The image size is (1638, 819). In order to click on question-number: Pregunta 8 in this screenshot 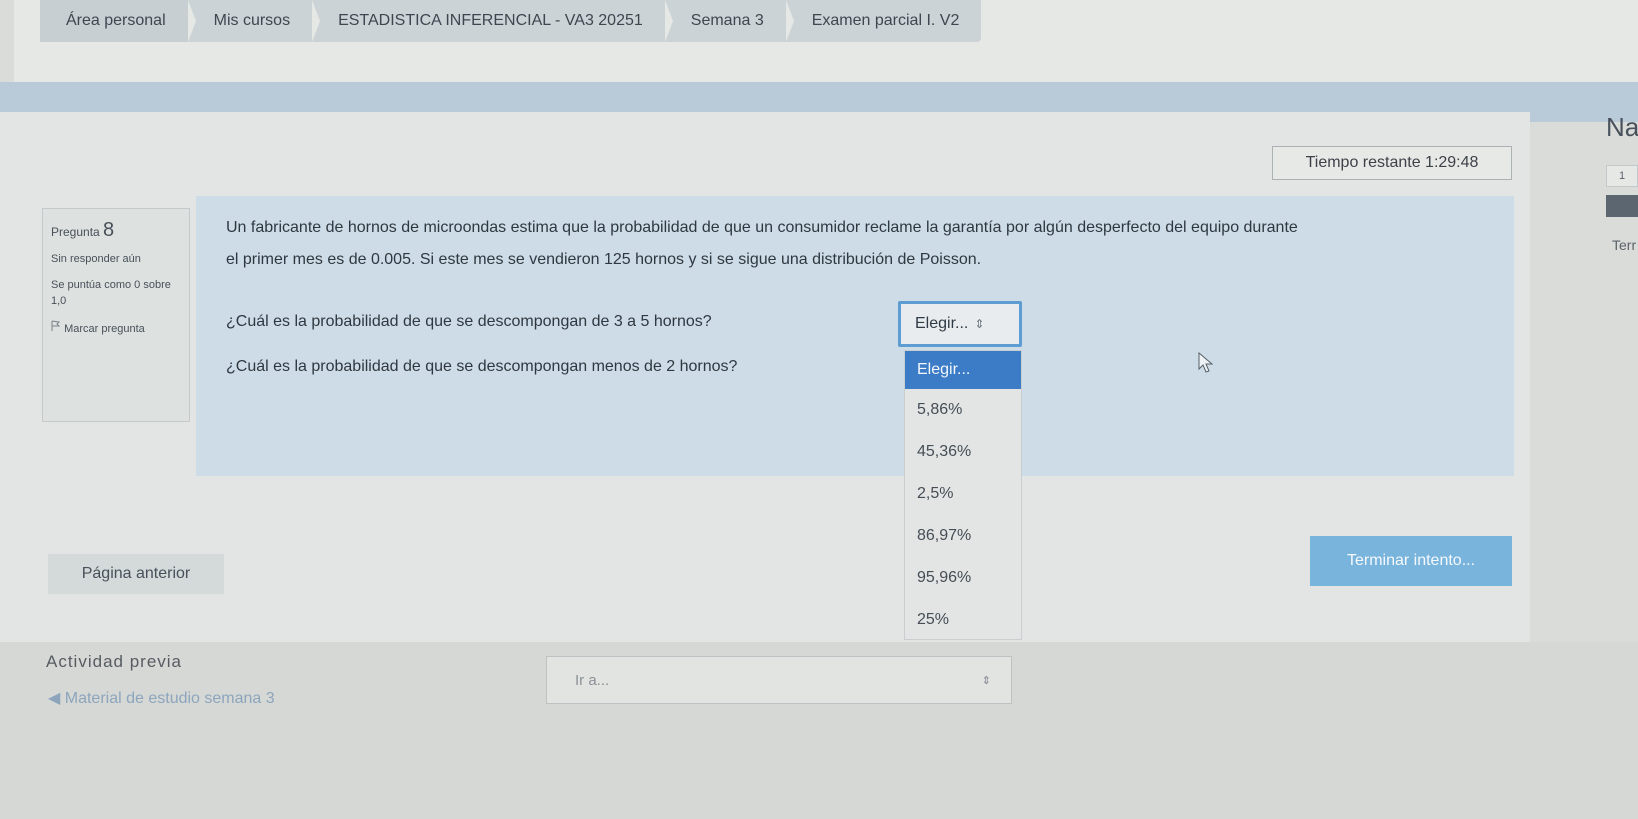, I will do `click(116, 230)`.